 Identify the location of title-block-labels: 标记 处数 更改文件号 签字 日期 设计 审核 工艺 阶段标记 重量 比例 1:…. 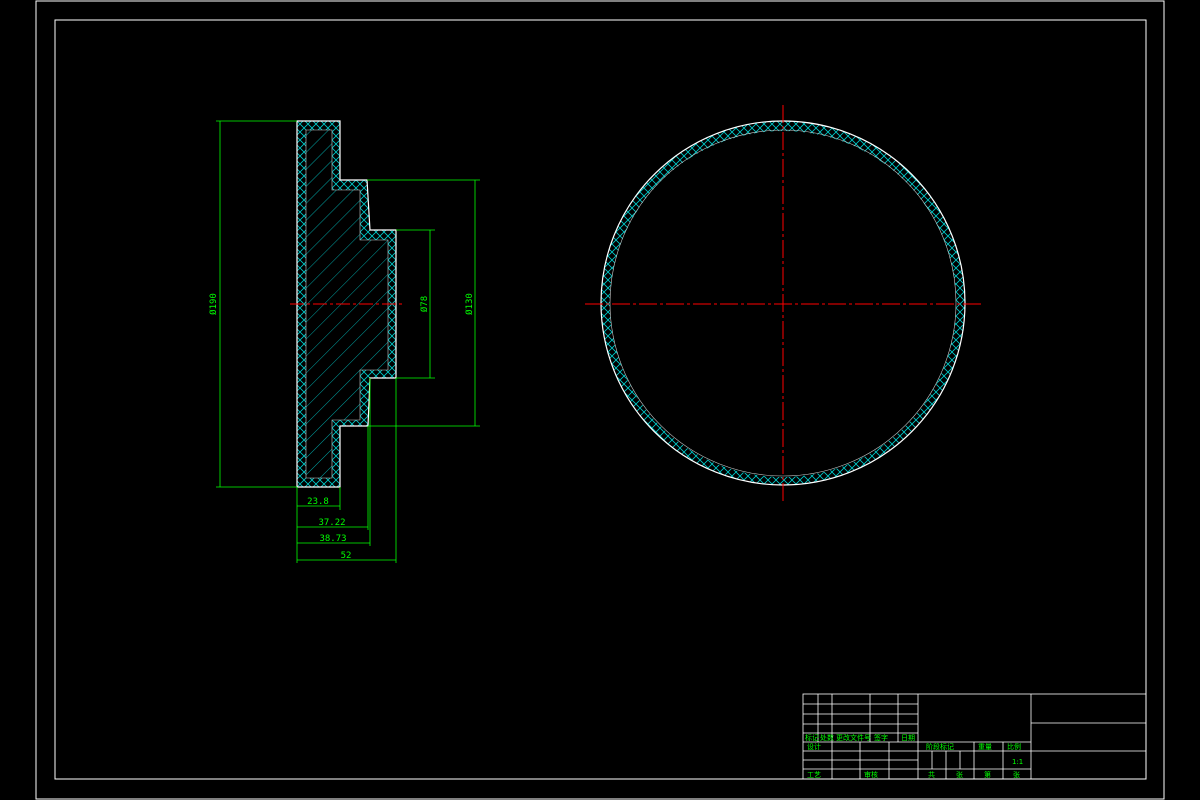
(914, 756).